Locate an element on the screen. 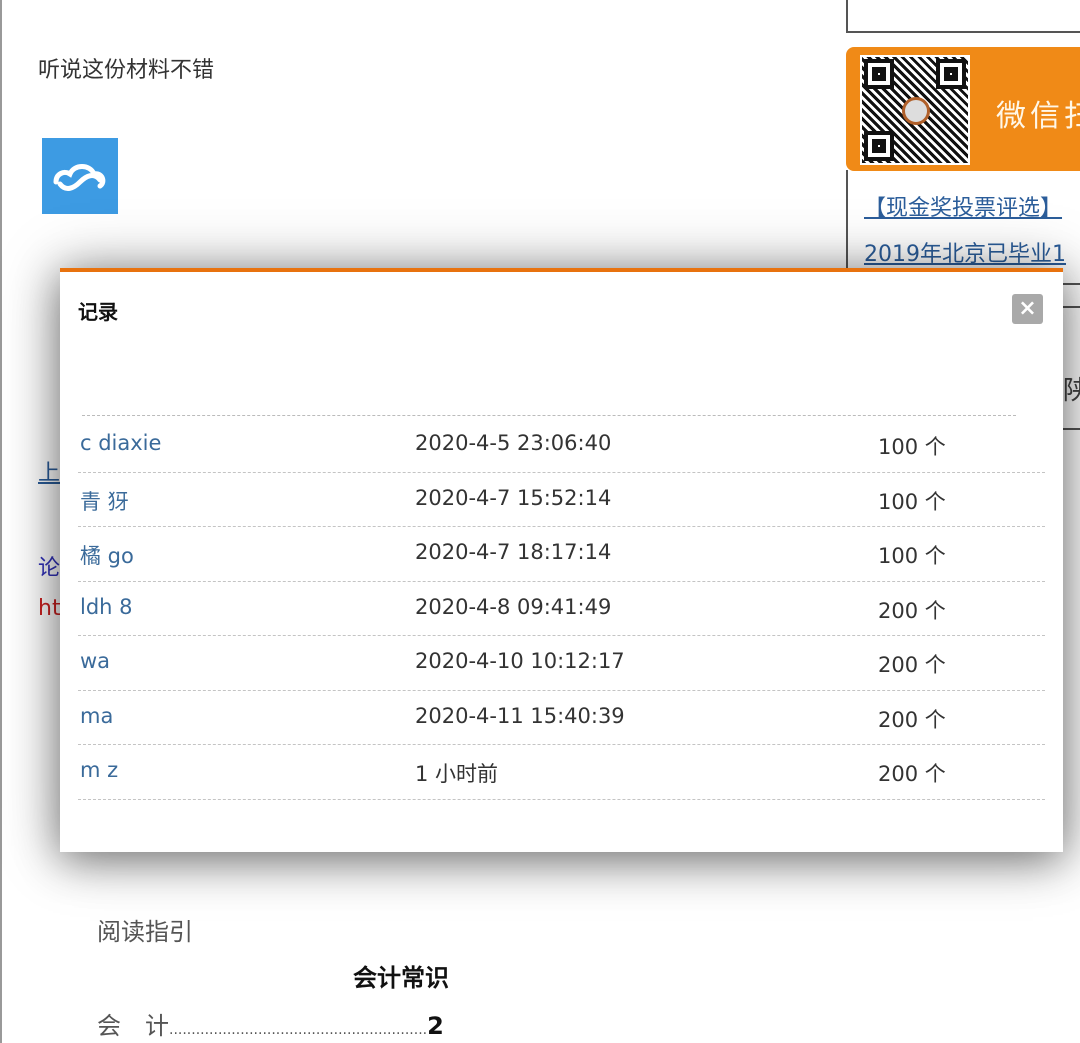  table-row: wa 2020-4-10 10:12:17 200 个 is located at coordinates (561, 663).